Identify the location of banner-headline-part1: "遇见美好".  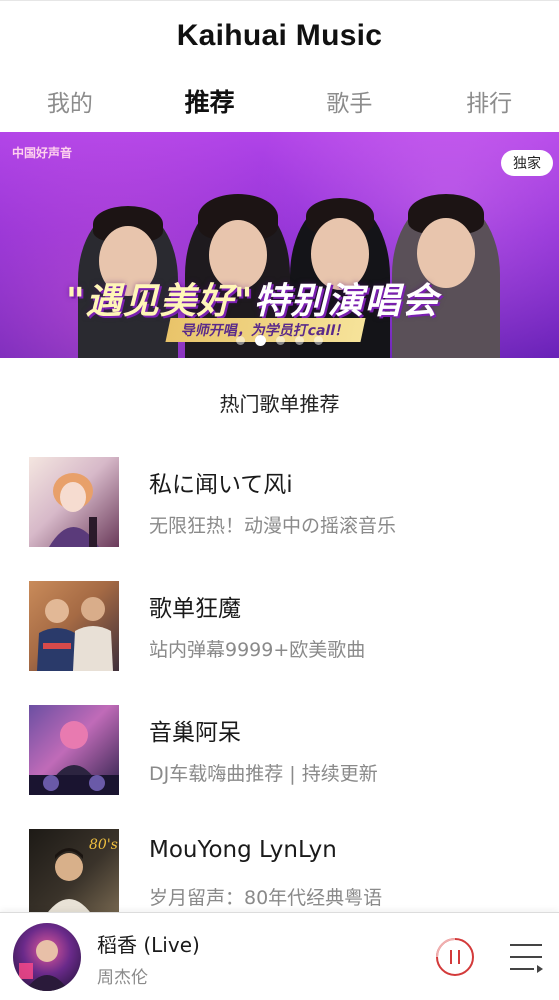
(160, 301).